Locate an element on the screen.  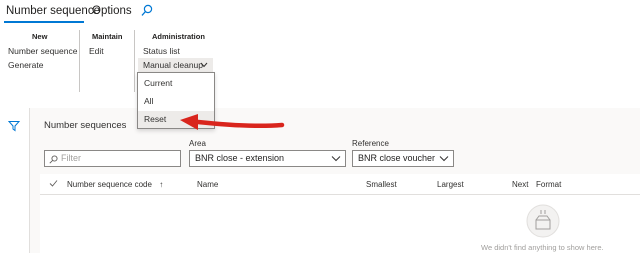
sort-ascending-icon: ↑ is located at coordinates (161, 184).